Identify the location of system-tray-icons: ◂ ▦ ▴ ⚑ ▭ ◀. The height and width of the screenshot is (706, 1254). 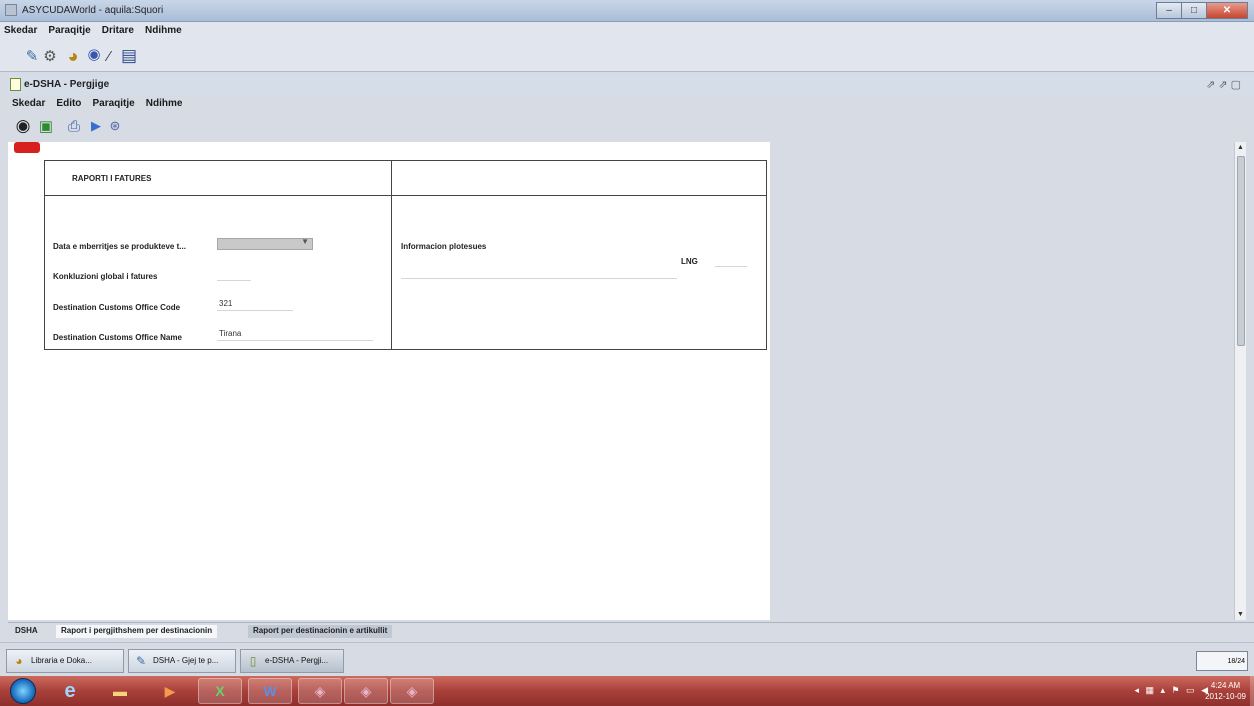
(1172, 690).